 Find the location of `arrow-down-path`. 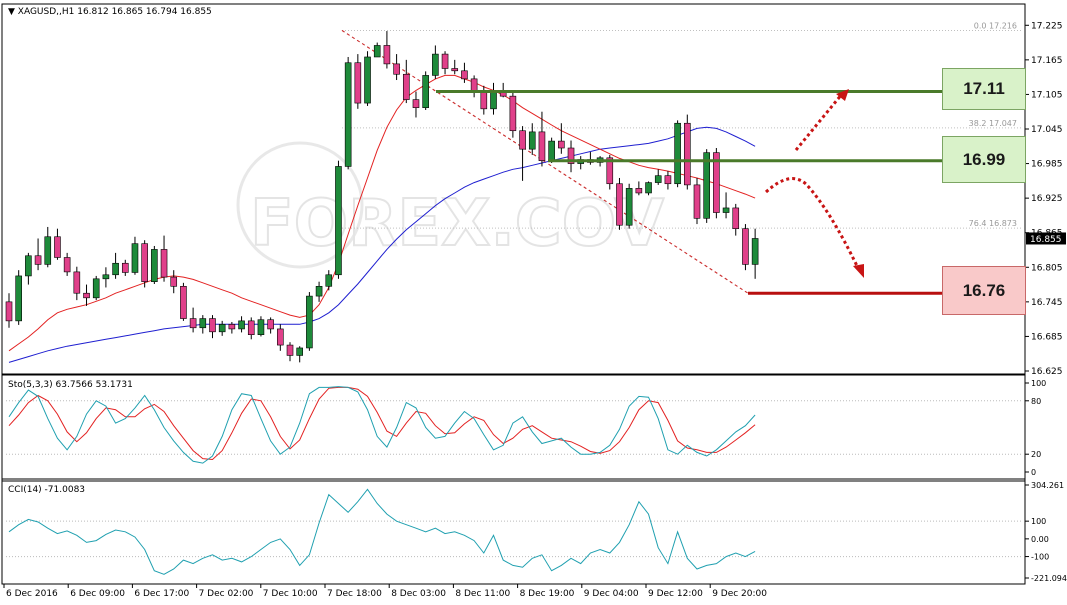

arrow-down-path is located at coordinates (812, 223).